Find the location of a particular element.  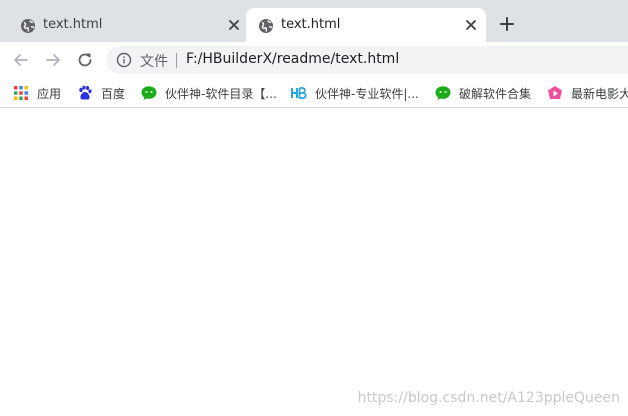

bookmark-label: 应用 is located at coordinates (49, 94).